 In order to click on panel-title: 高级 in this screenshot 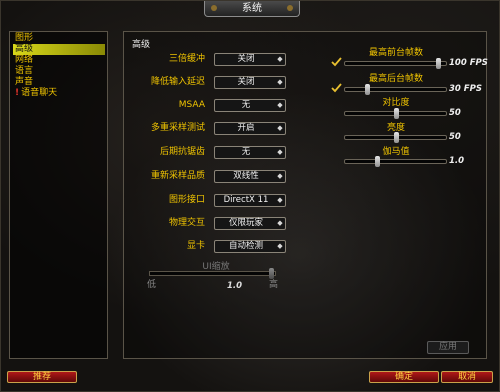, I will do `click(141, 45)`.